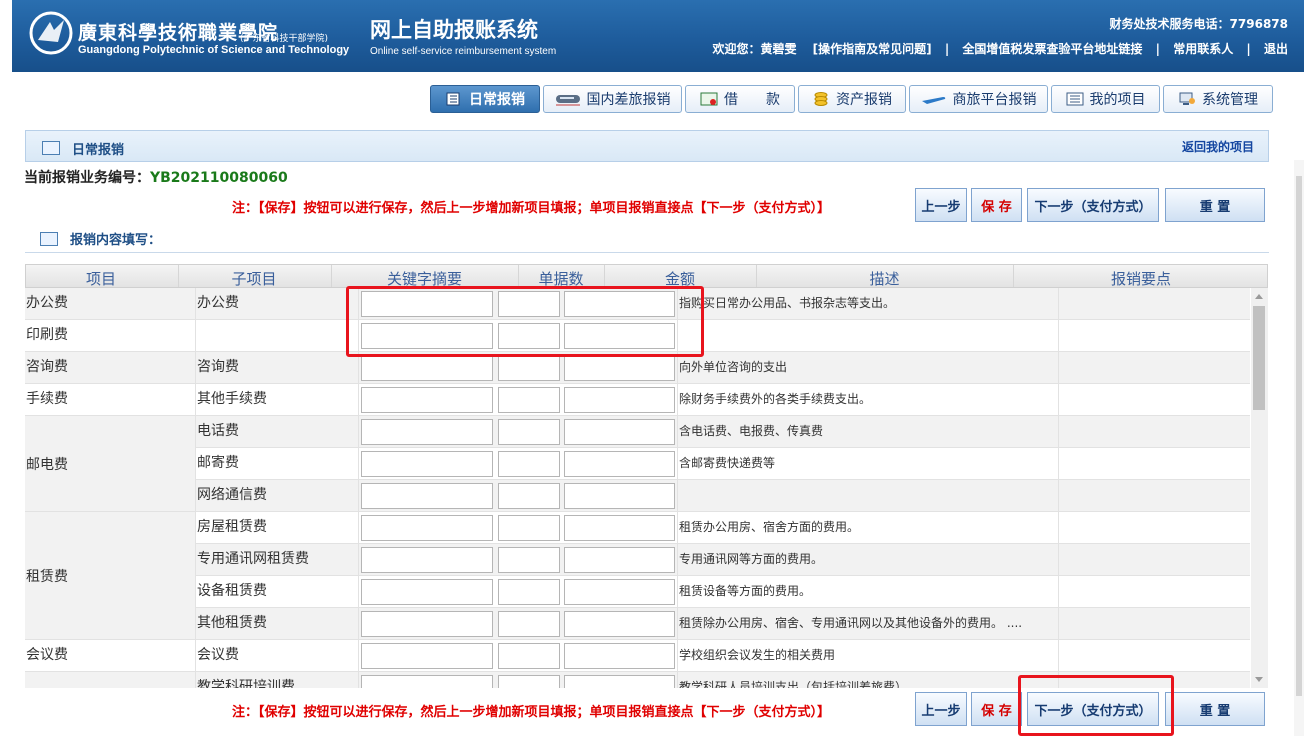 Image resolution: width=1304 pixels, height=736 pixels. I want to click on scroll-up-icon, so click(1259, 296).